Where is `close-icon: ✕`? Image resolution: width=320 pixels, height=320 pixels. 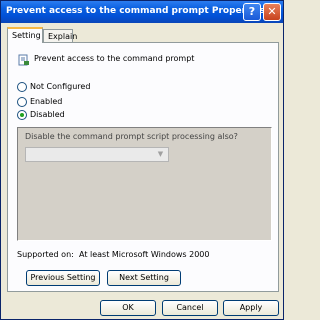
close-icon: ✕ is located at coordinates (272, 11).